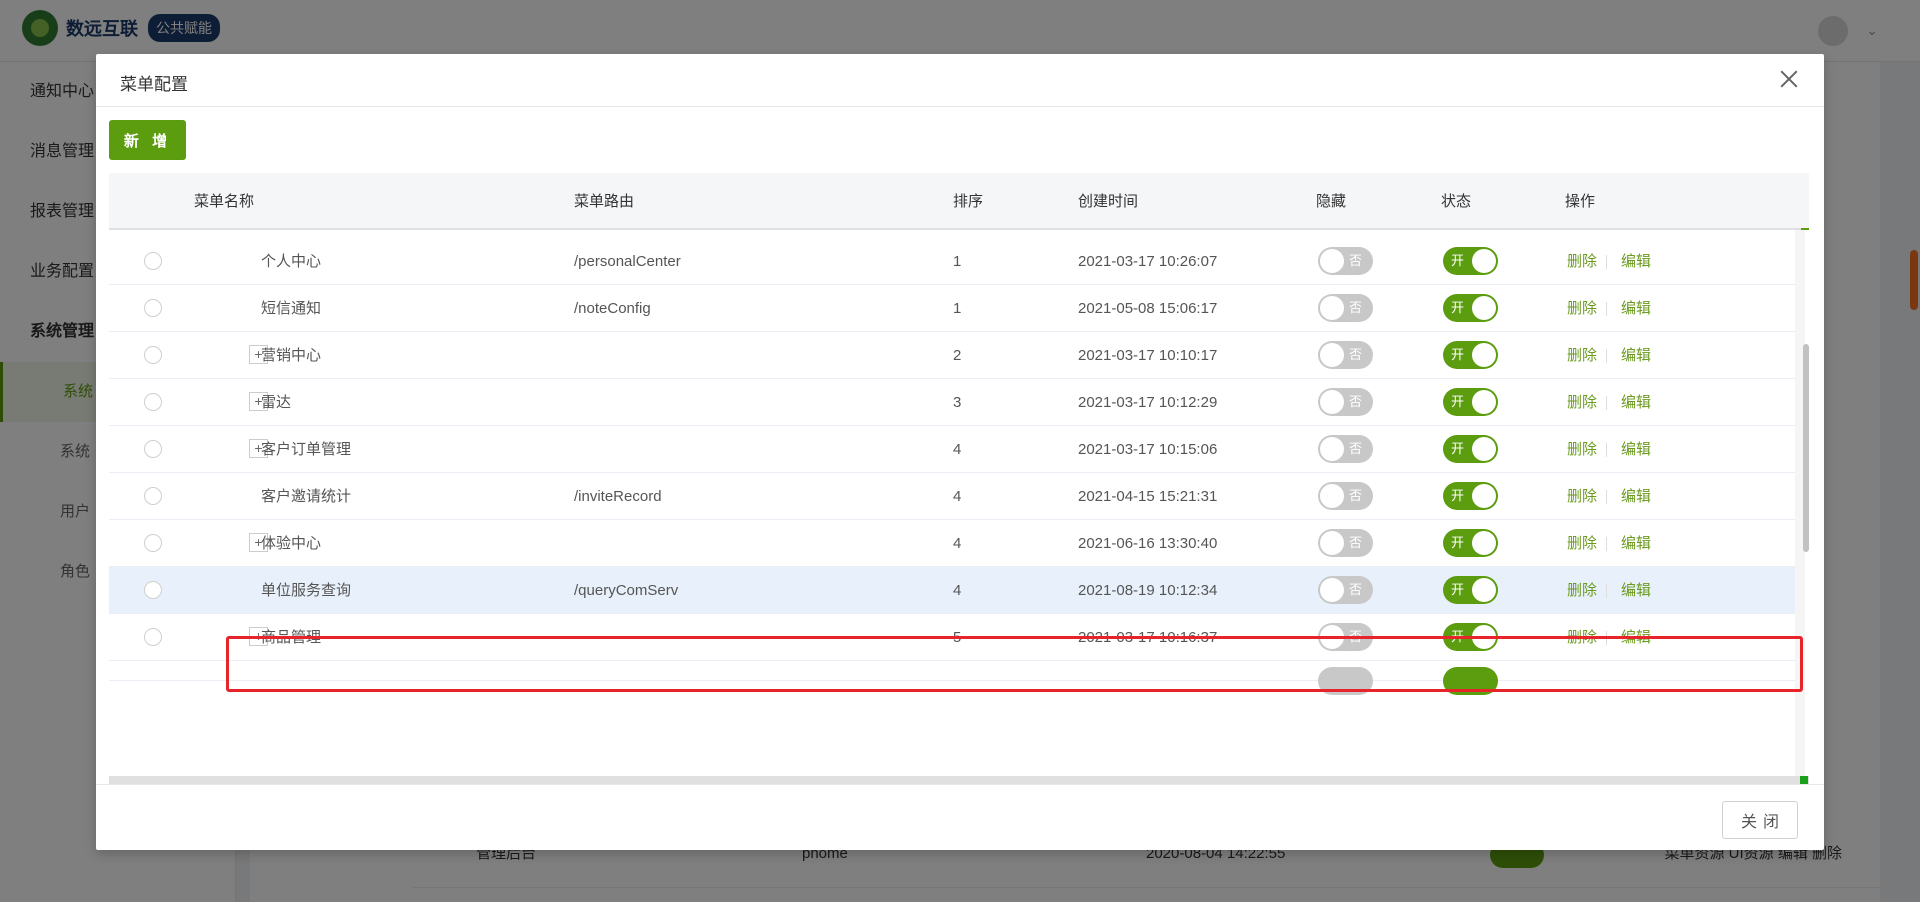 The height and width of the screenshot is (902, 1920). I want to click on column-header-sort: 排序, so click(968, 201).